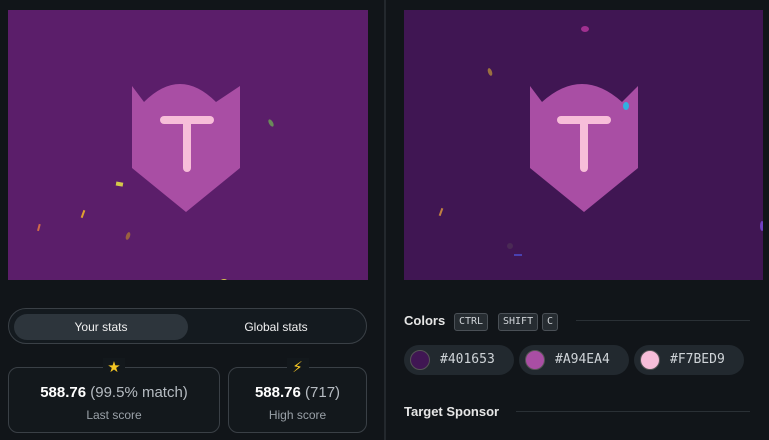  I want to click on last-score-label: Last score, so click(114, 415).